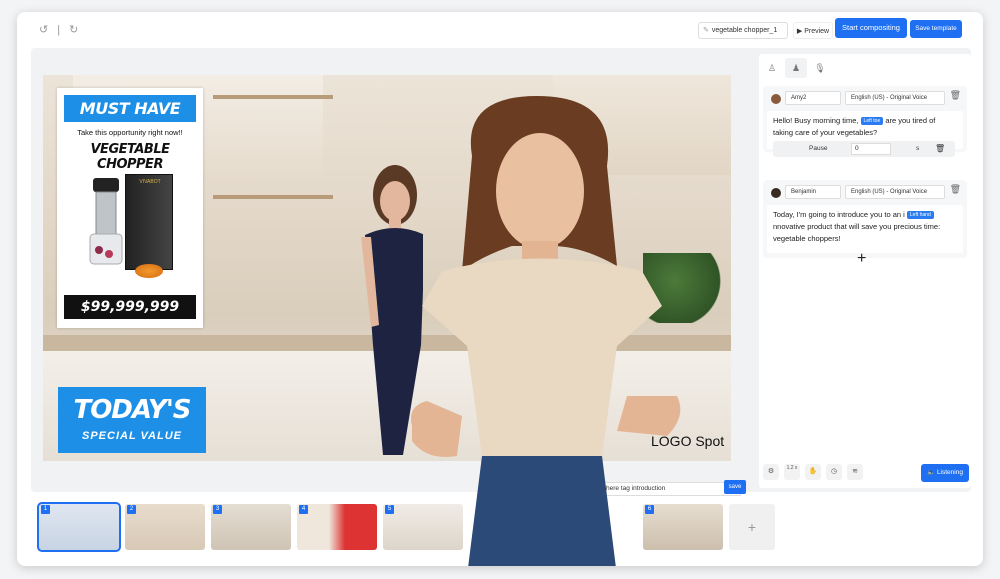 The height and width of the screenshot is (579, 1000). What do you see at coordinates (132, 410) in the screenshot?
I see `todays-text: TODAY'S` at bounding box center [132, 410].